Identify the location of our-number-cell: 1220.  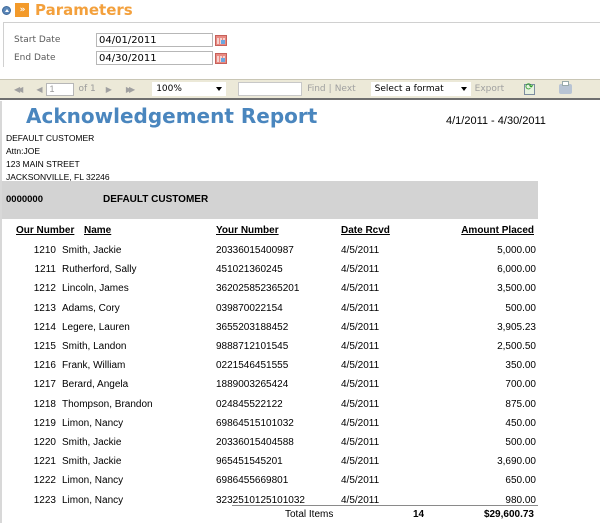
(44, 442).